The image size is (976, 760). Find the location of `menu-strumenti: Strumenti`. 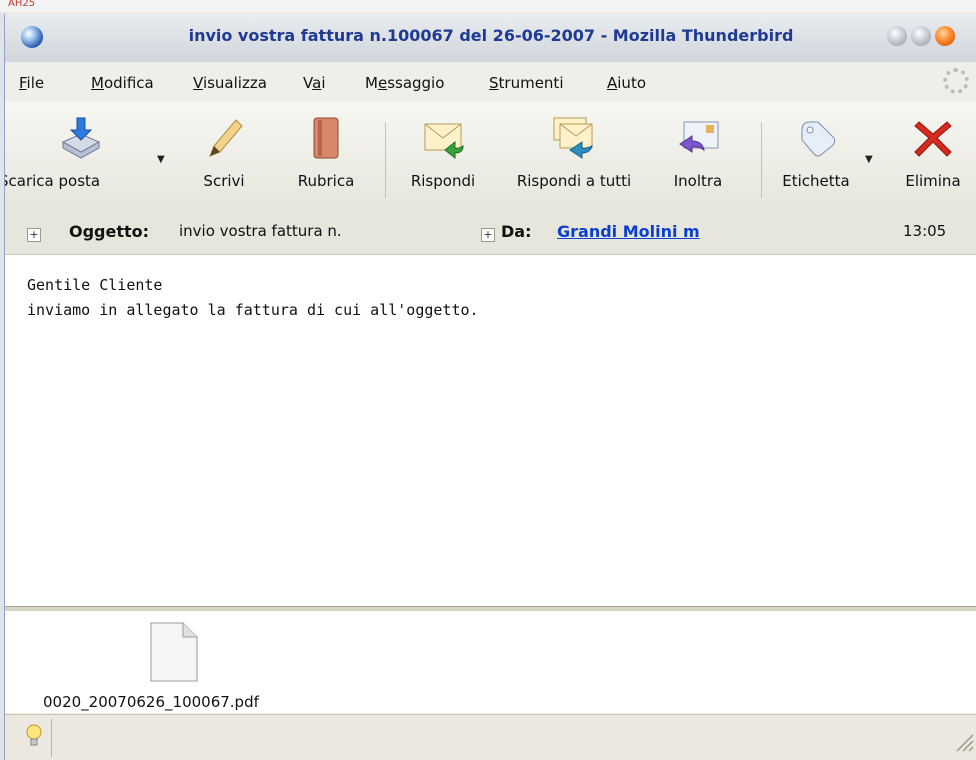

menu-strumenti: Strumenti is located at coordinates (526, 83).